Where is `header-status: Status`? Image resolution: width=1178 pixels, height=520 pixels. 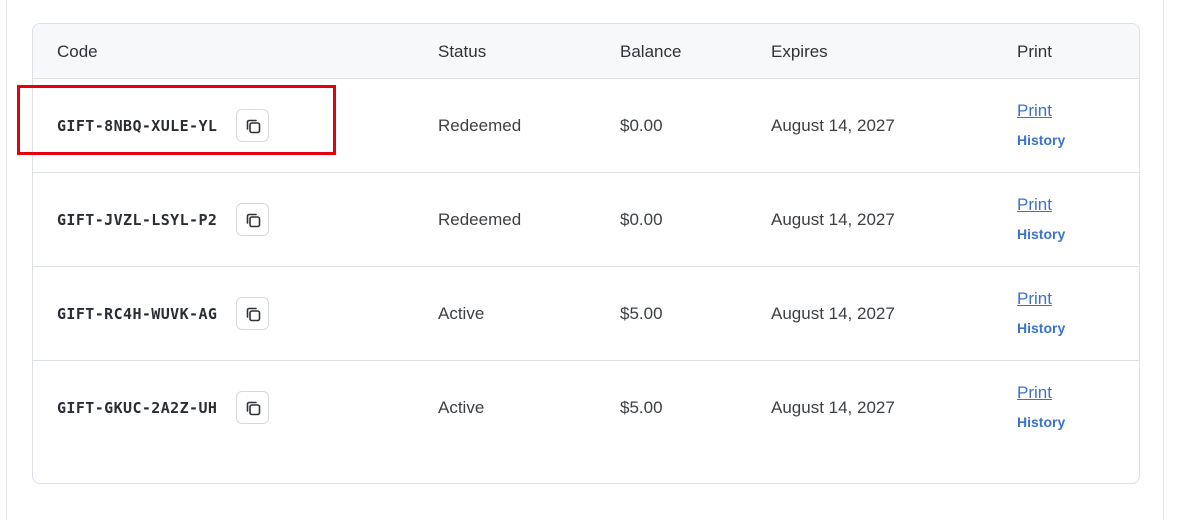 header-status: Status is located at coordinates (462, 51).